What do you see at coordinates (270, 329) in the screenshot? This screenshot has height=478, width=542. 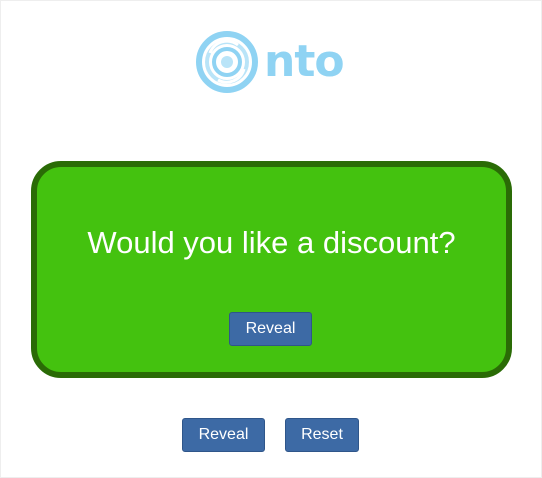 I see `card-reveal-button: Reveal` at bounding box center [270, 329].